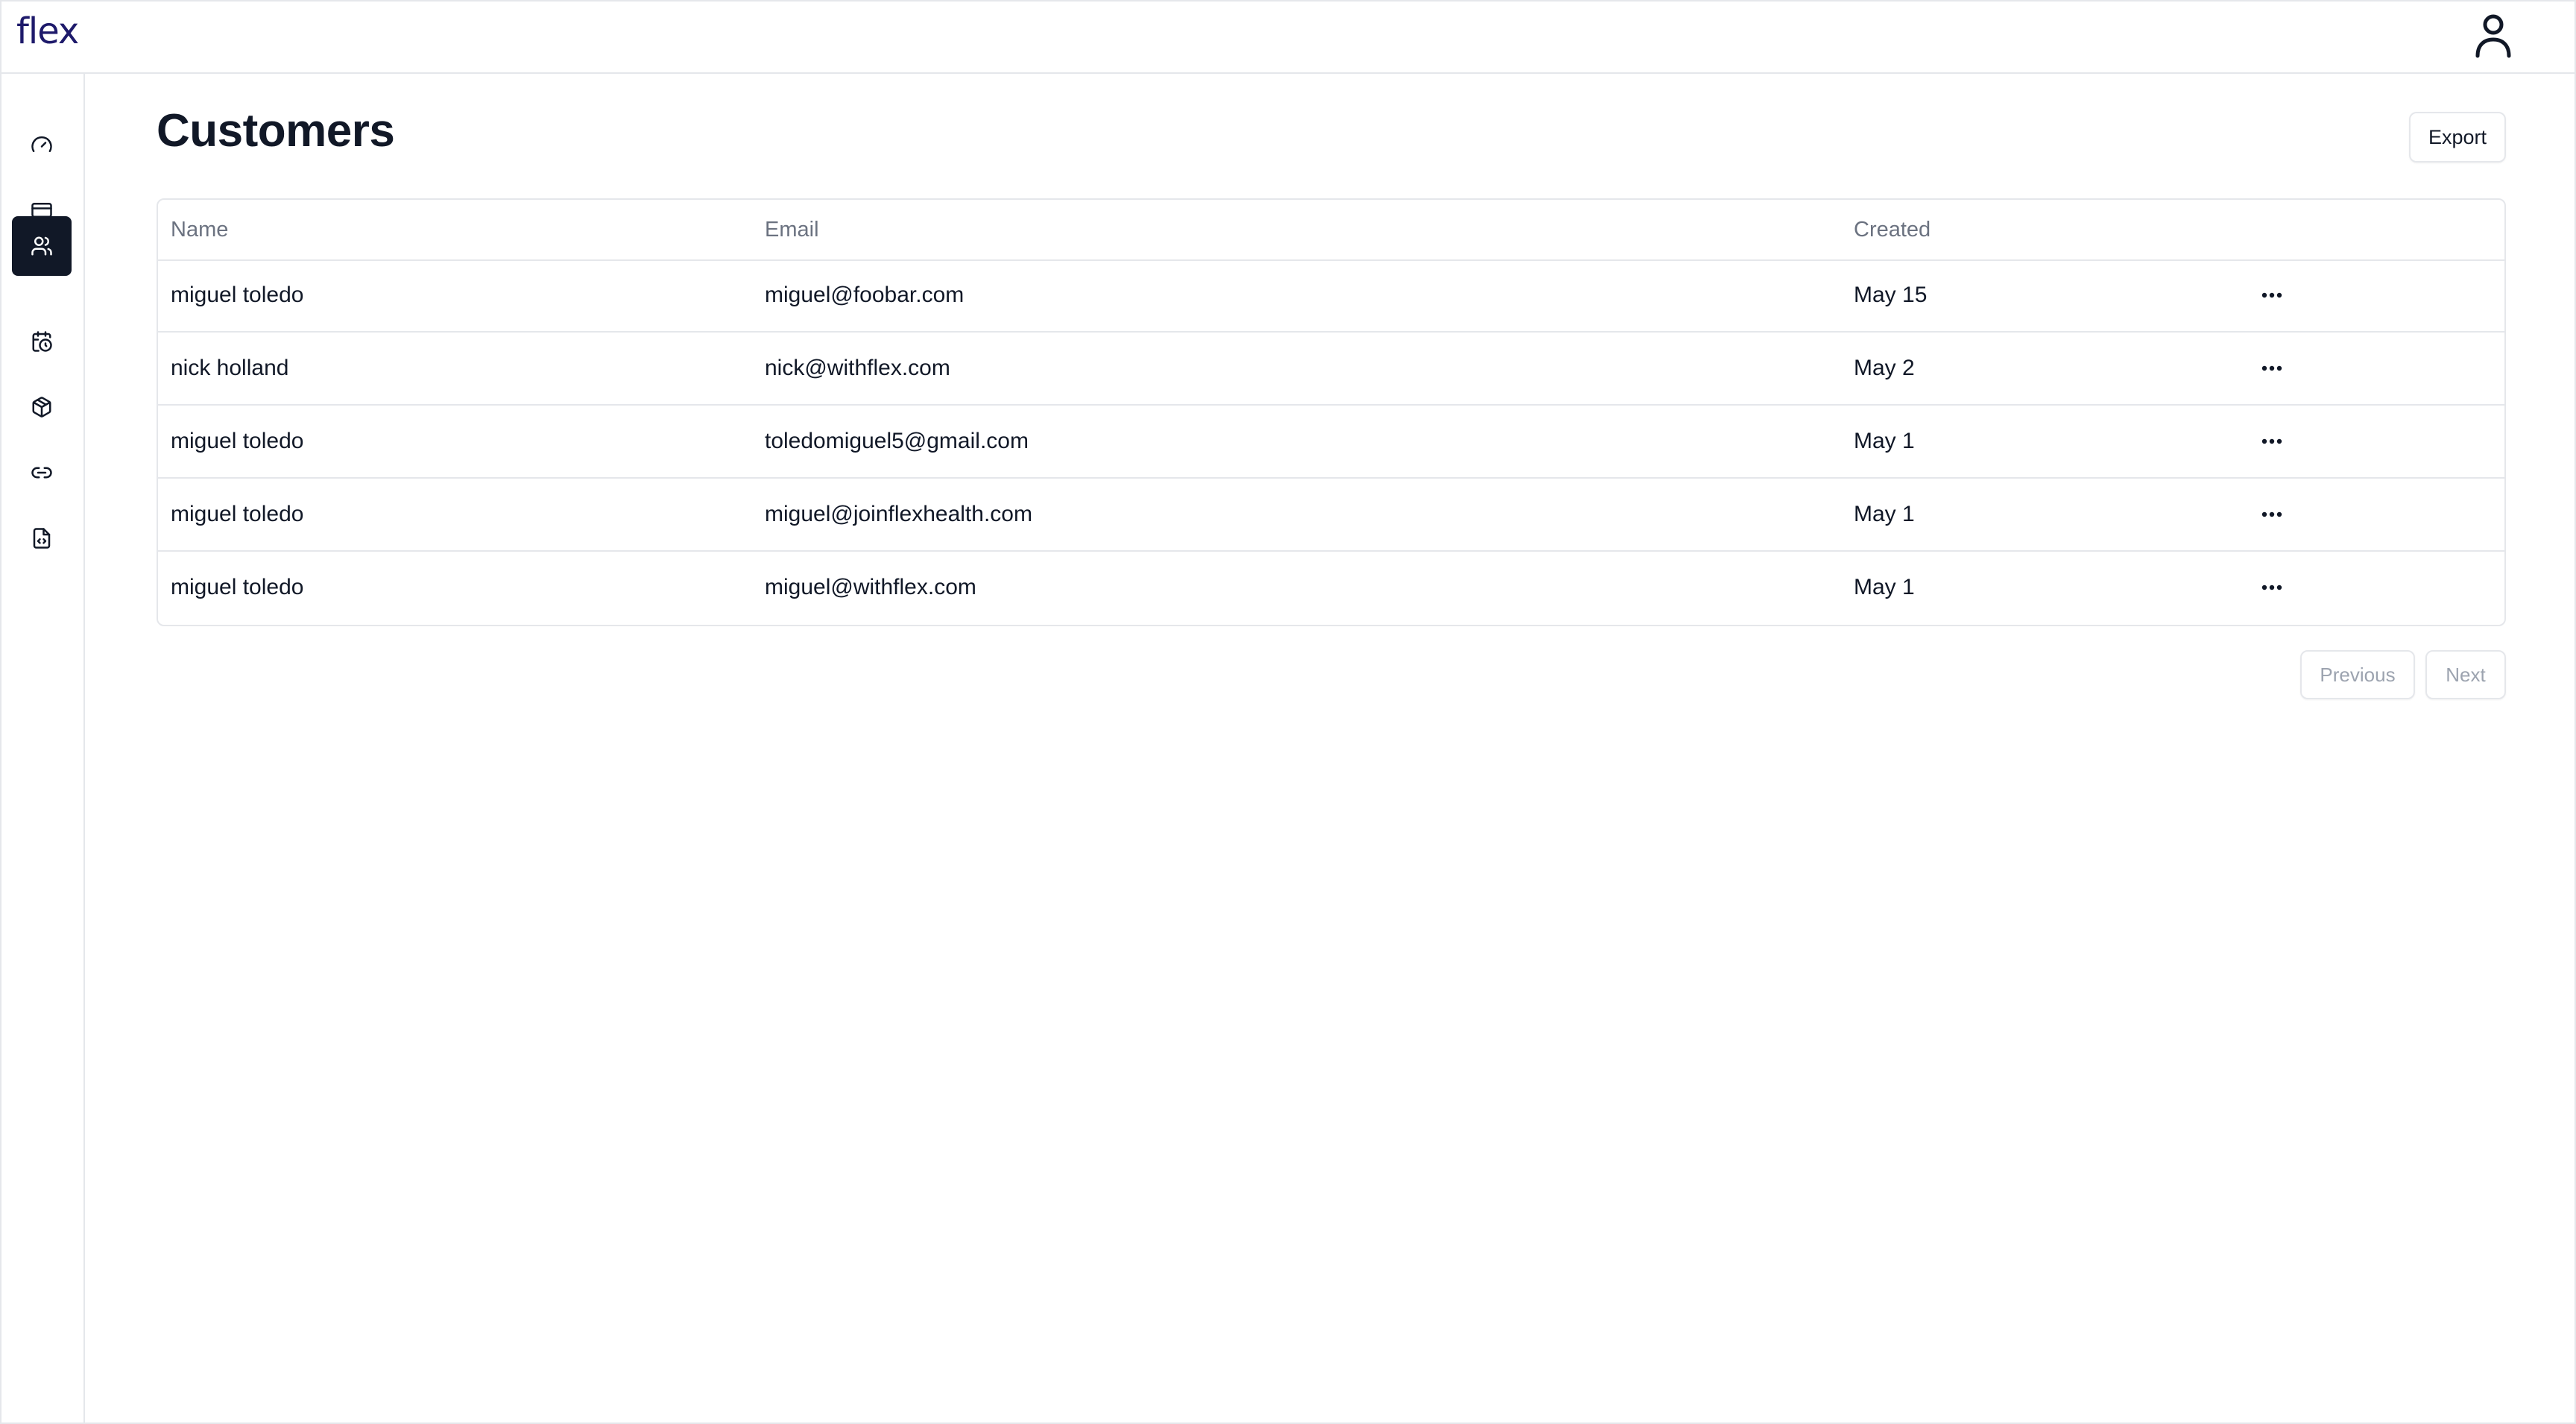  I want to click on customer-email: miguel@joinflexhealth.com, so click(898, 514).